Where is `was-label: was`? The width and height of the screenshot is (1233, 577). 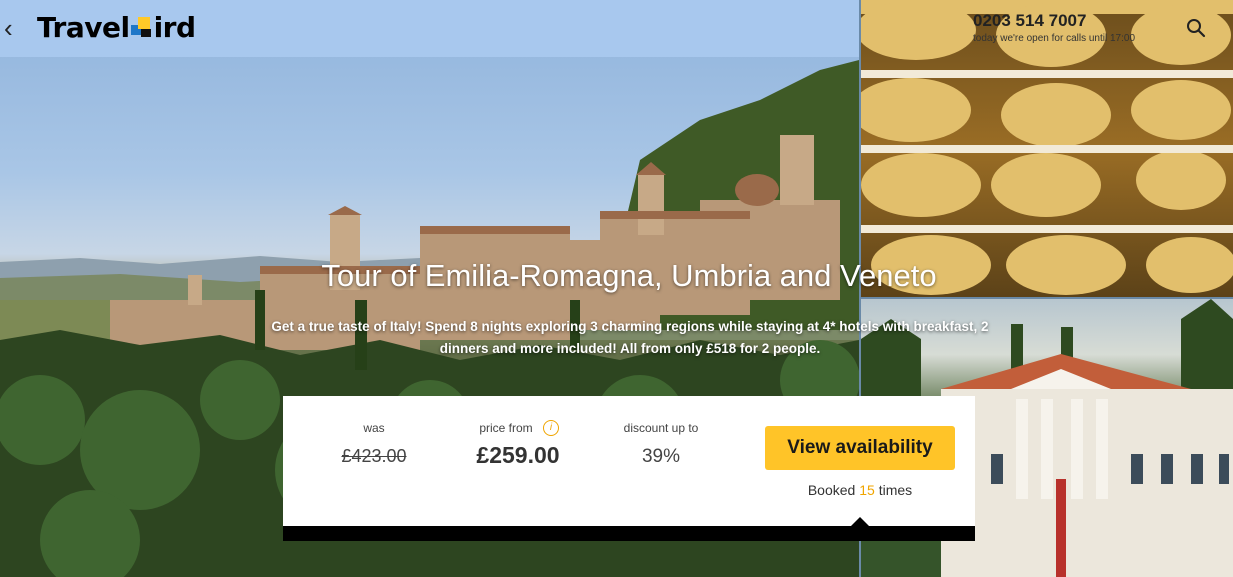 was-label: was is located at coordinates (374, 428).